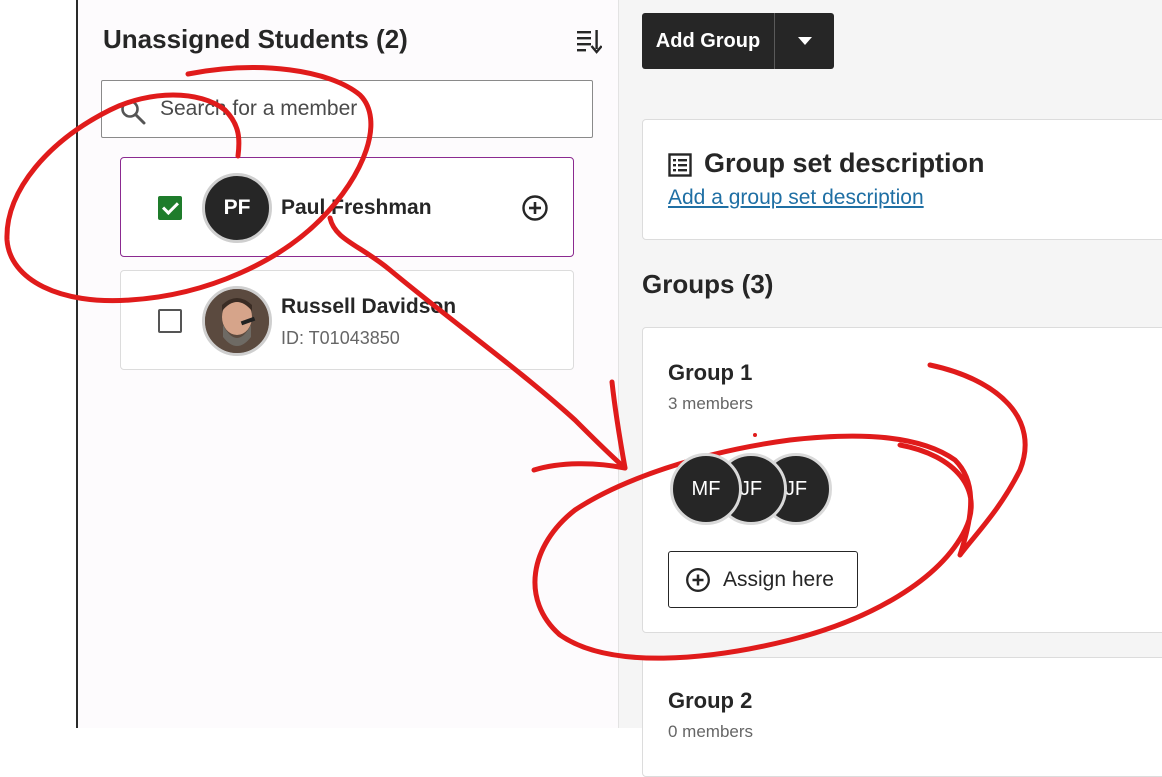 The height and width of the screenshot is (777, 1162). Describe the element at coordinates (708, 41) in the screenshot. I see `add-group-label: Add Group` at that location.